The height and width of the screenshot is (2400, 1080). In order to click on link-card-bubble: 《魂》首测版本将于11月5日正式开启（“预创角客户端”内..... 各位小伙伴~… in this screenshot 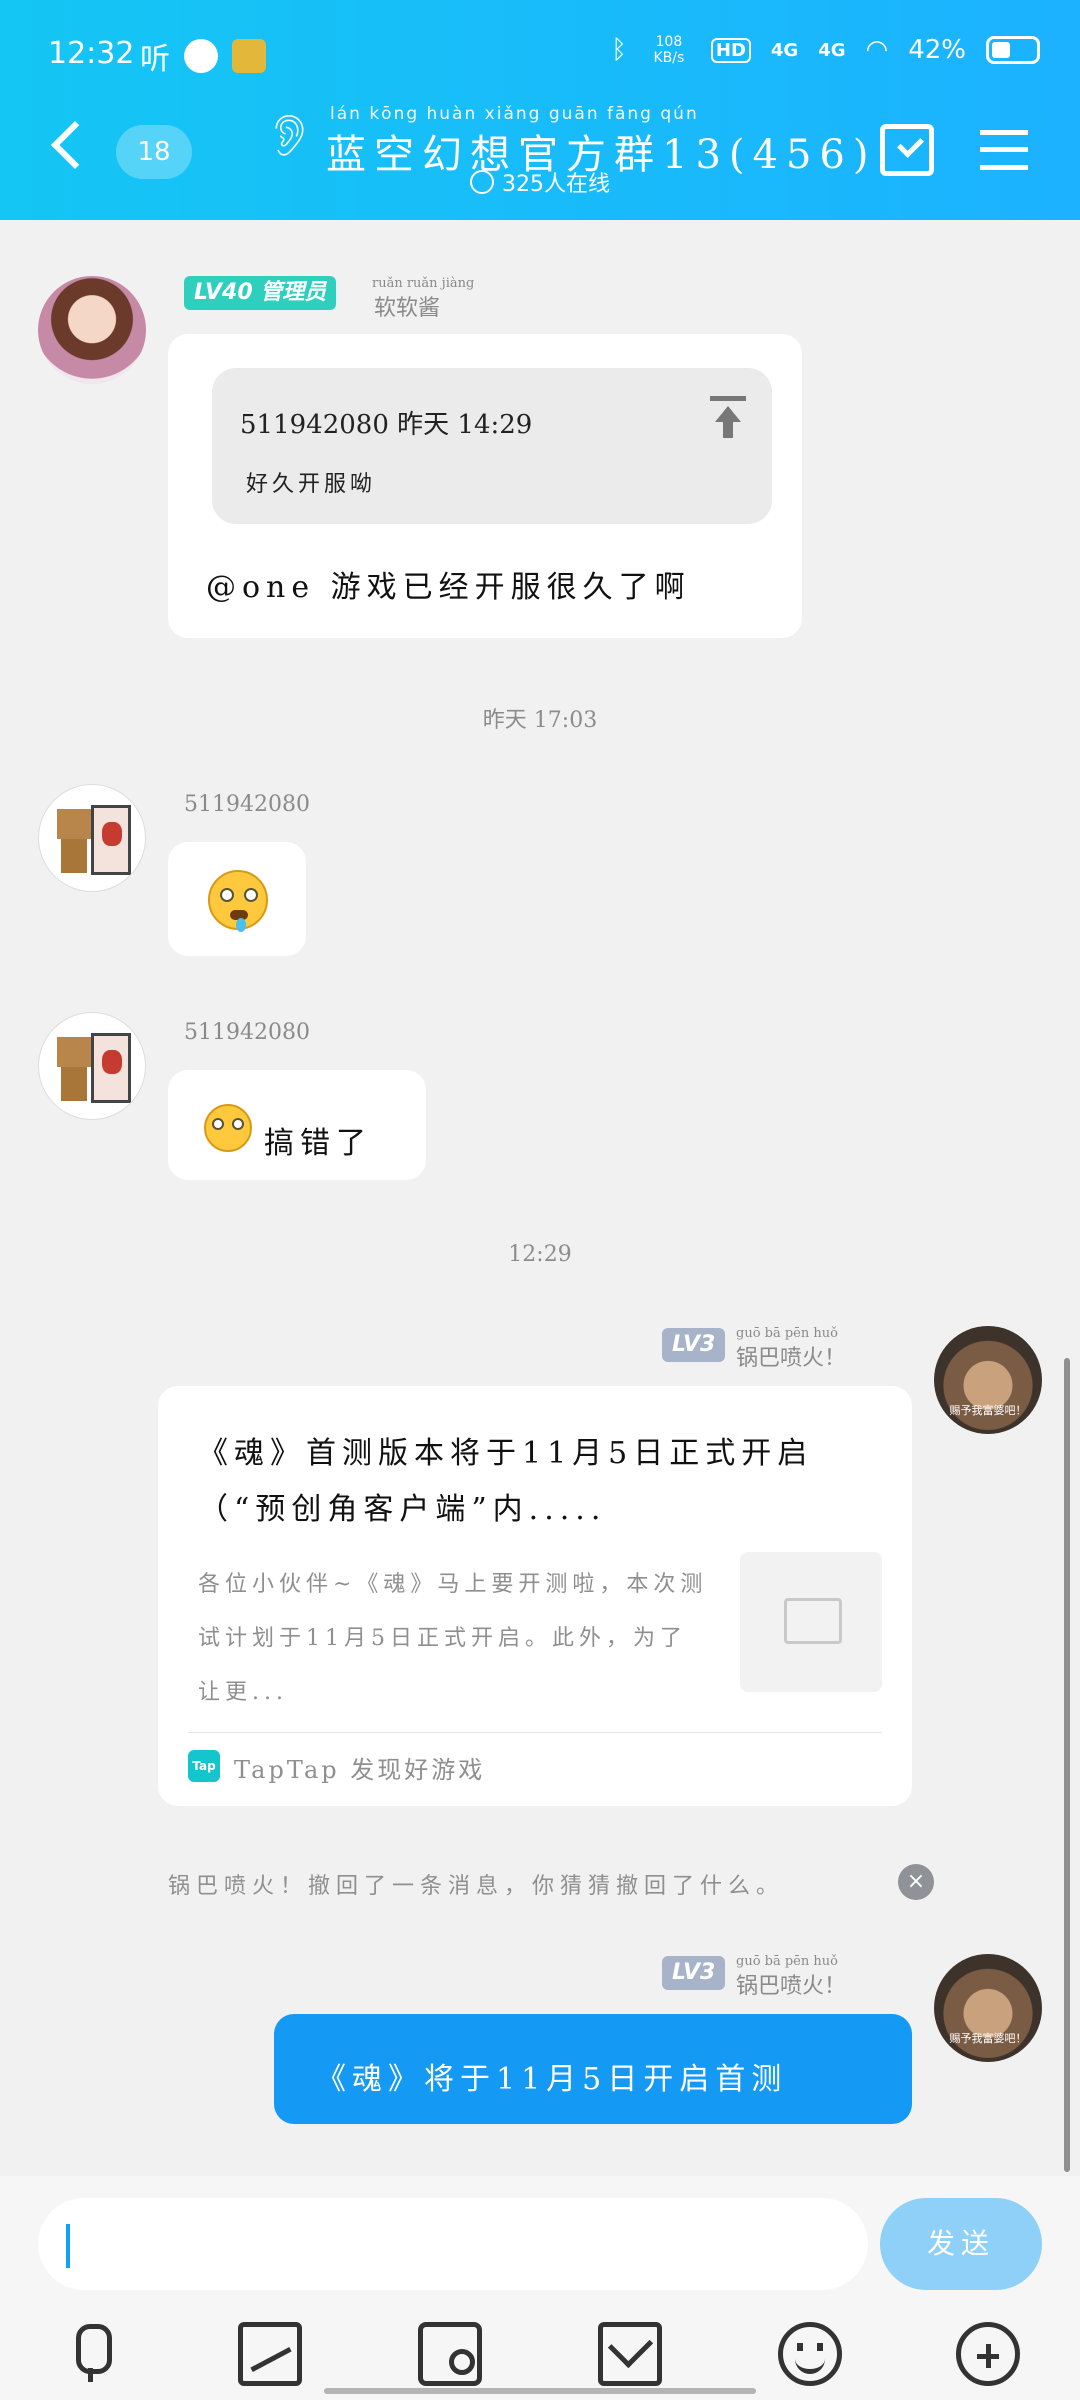, I will do `click(535, 1596)`.